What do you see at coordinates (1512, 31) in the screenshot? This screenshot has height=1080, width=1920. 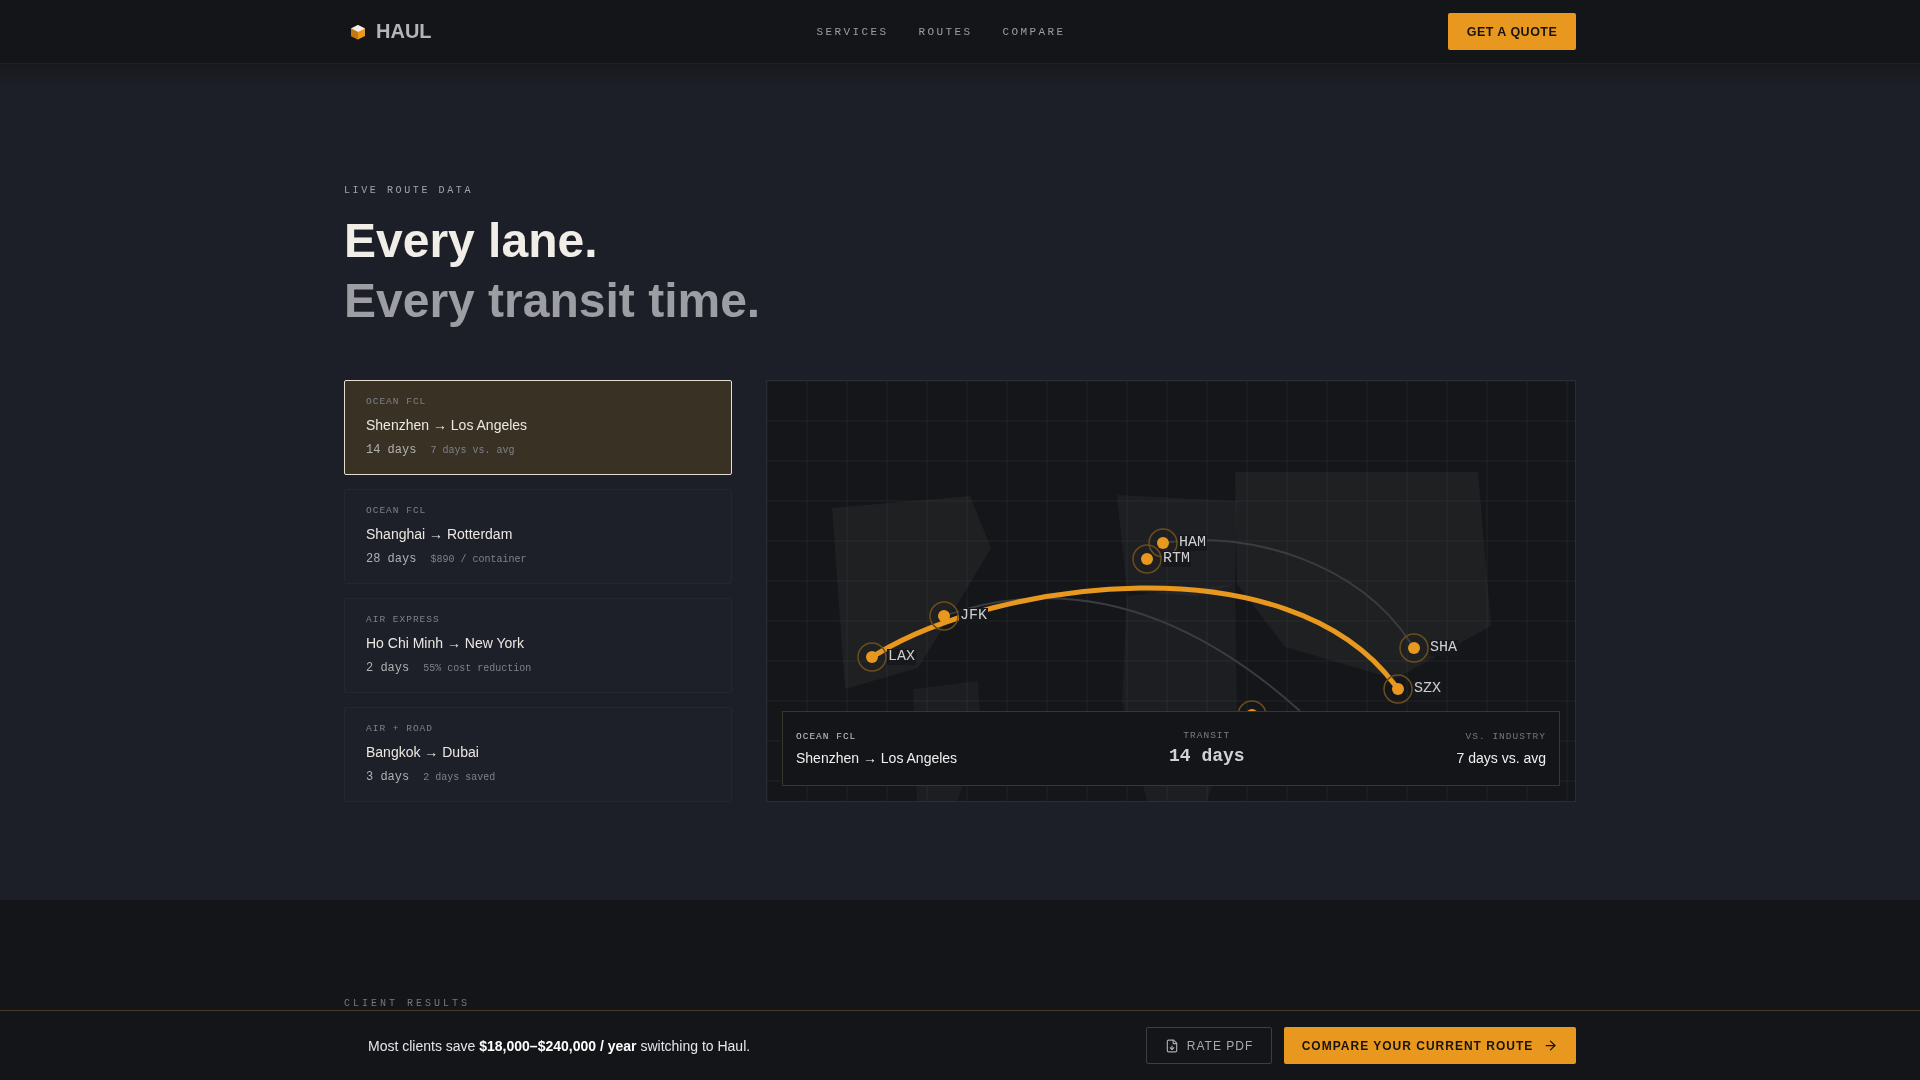 I see `get-quote-button: GET A QUOTE` at bounding box center [1512, 31].